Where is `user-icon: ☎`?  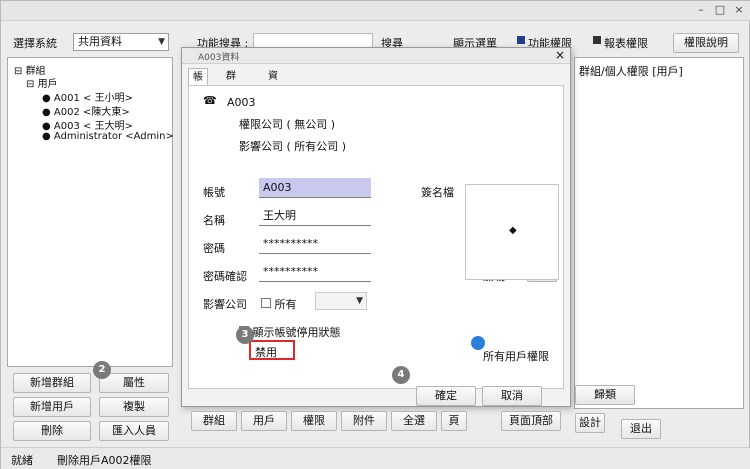
user-icon: ☎ is located at coordinates (210, 100).